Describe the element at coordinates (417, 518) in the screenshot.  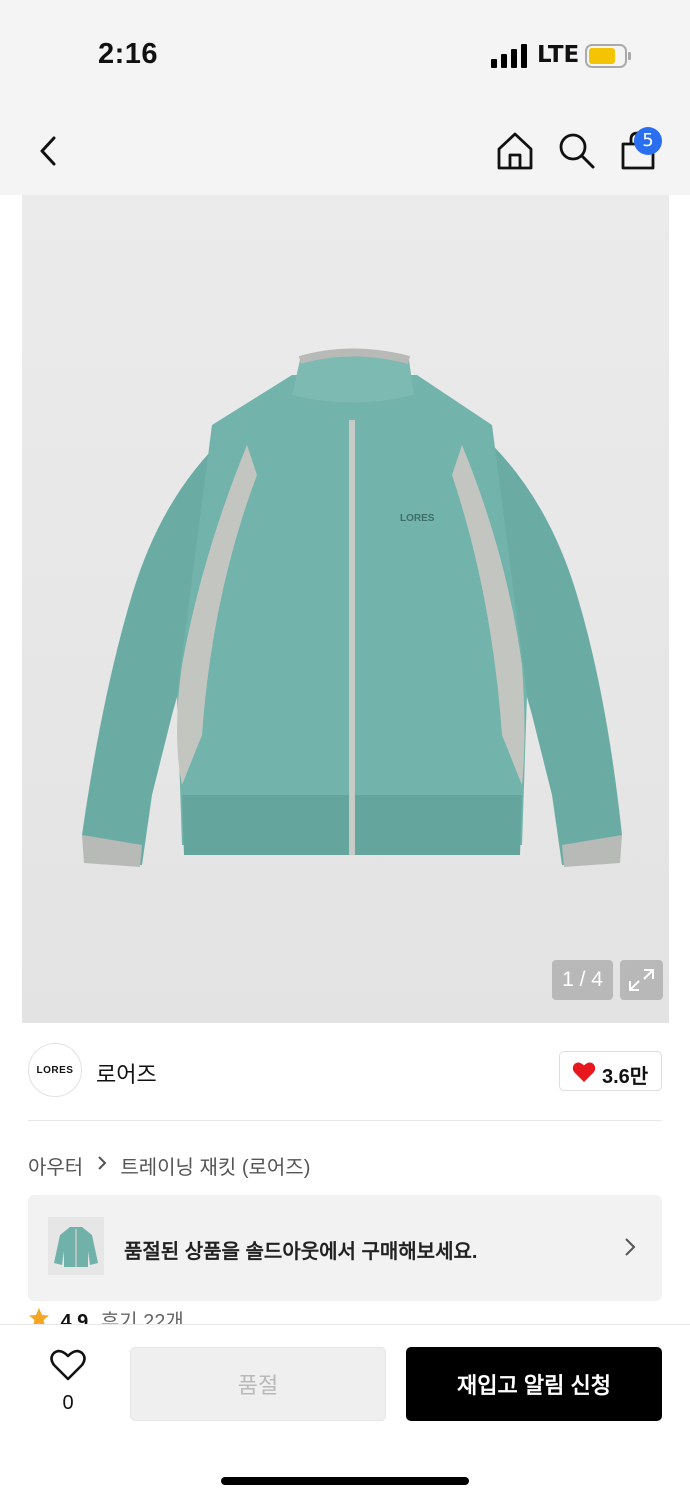
I see `jacket-logo: LORES` at that location.